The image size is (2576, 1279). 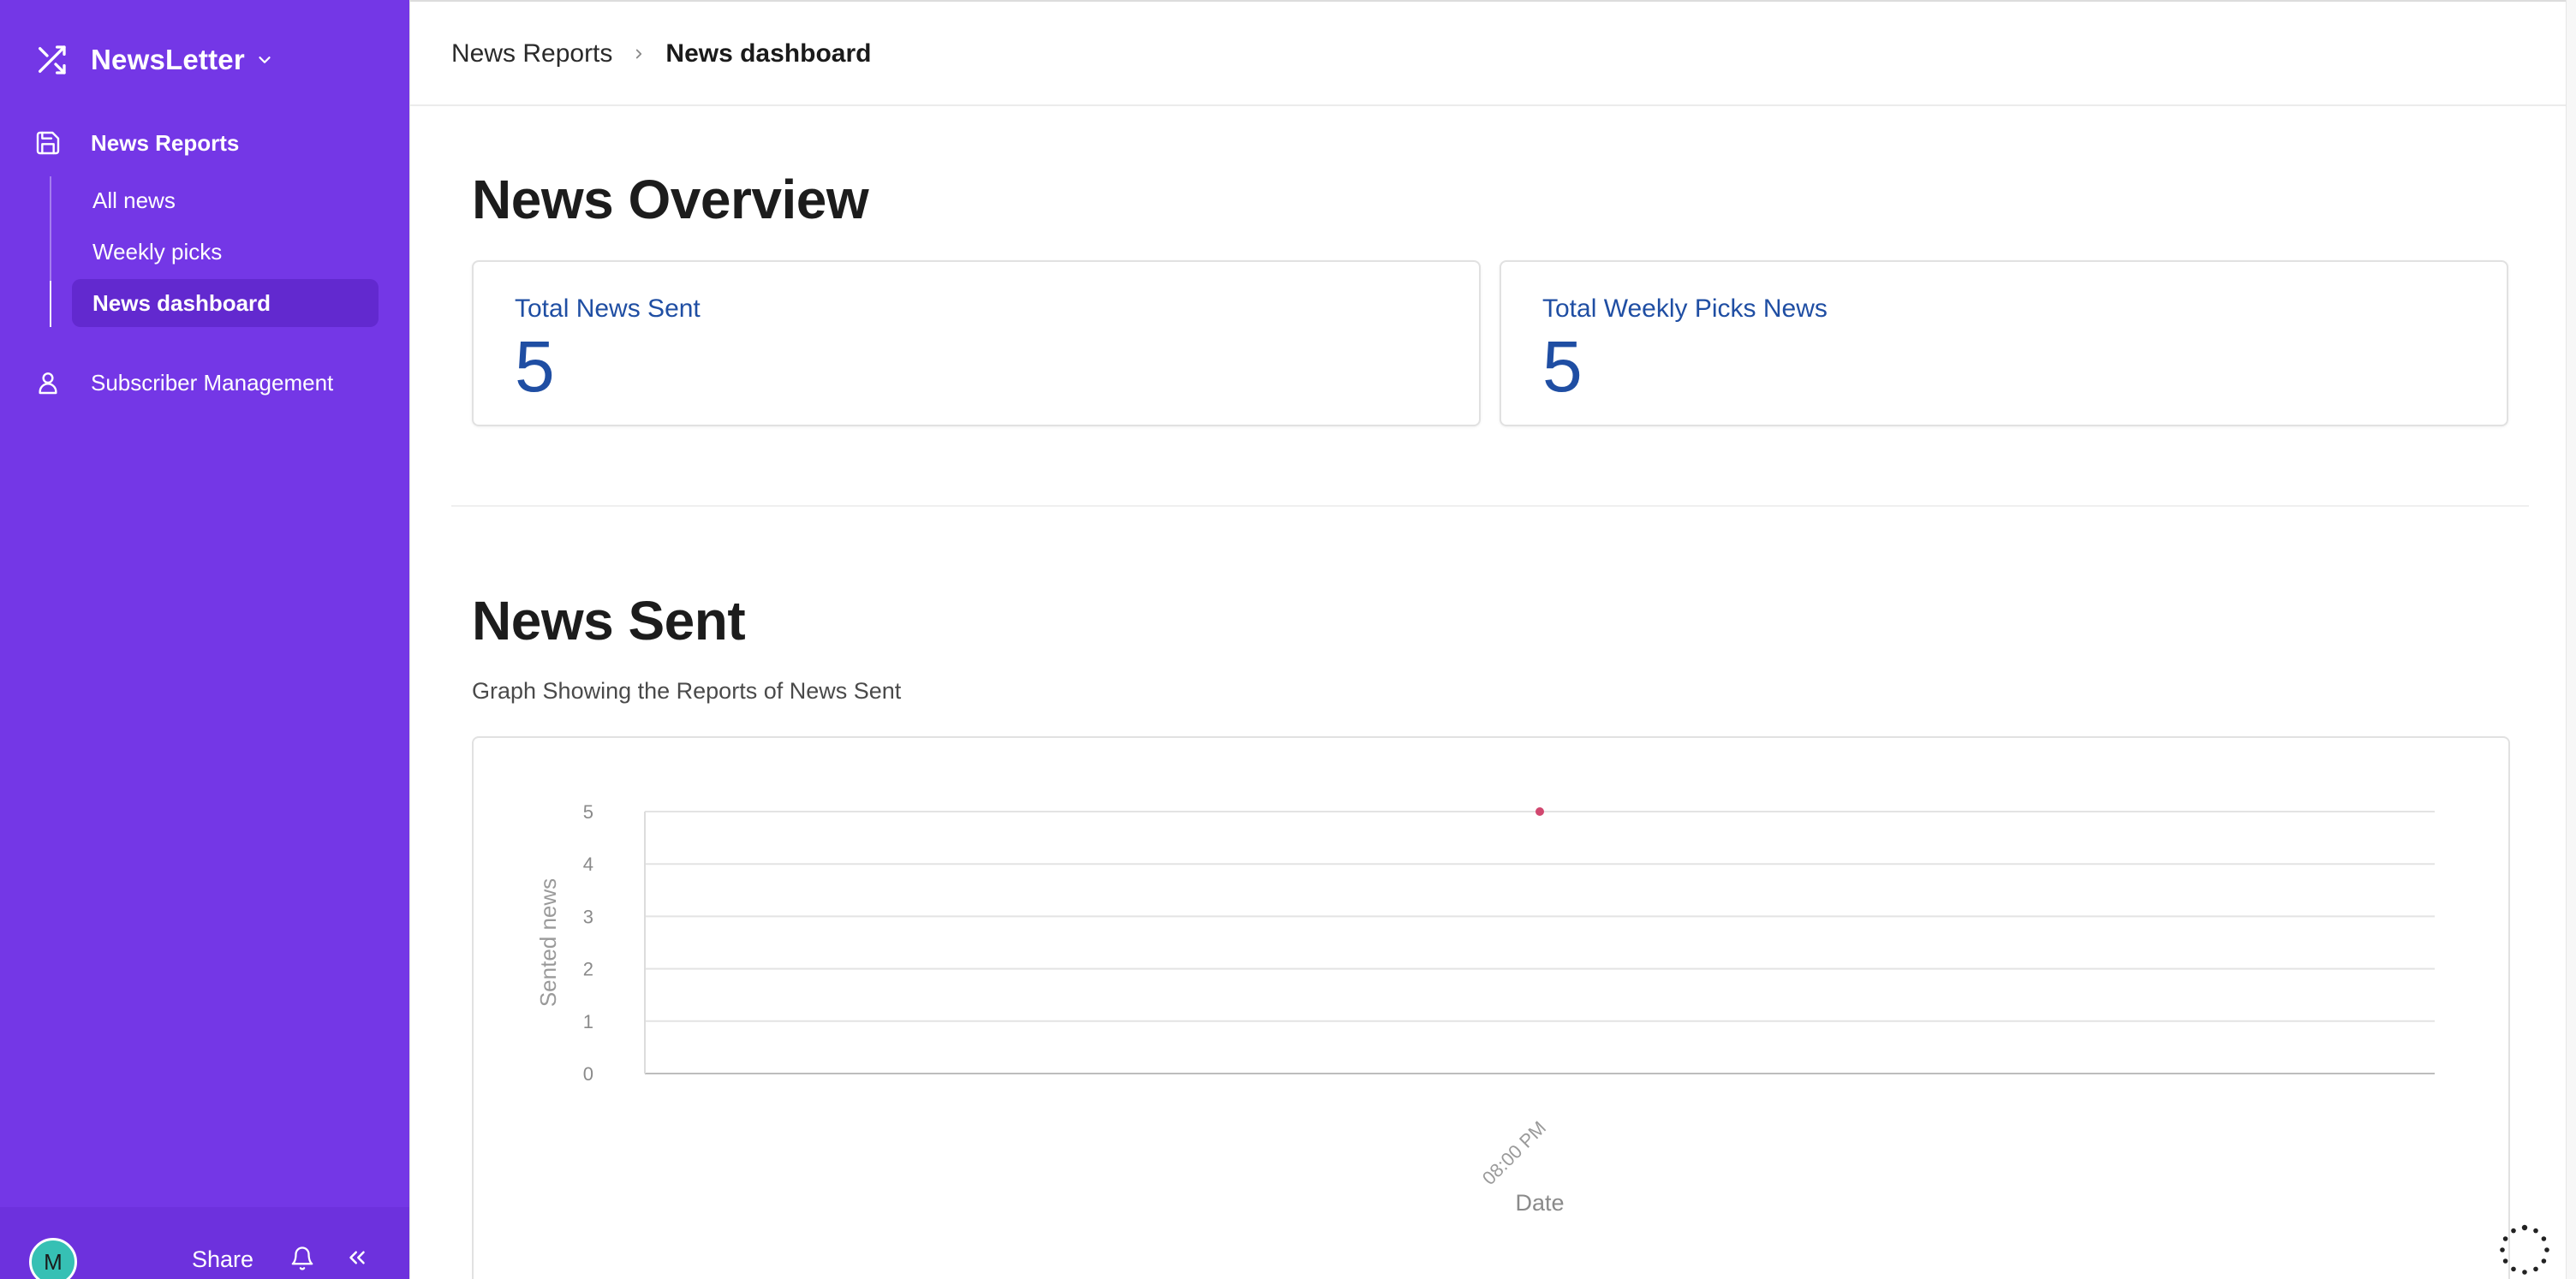 I want to click on y-tick-label: 2, so click(x=588, y=969).